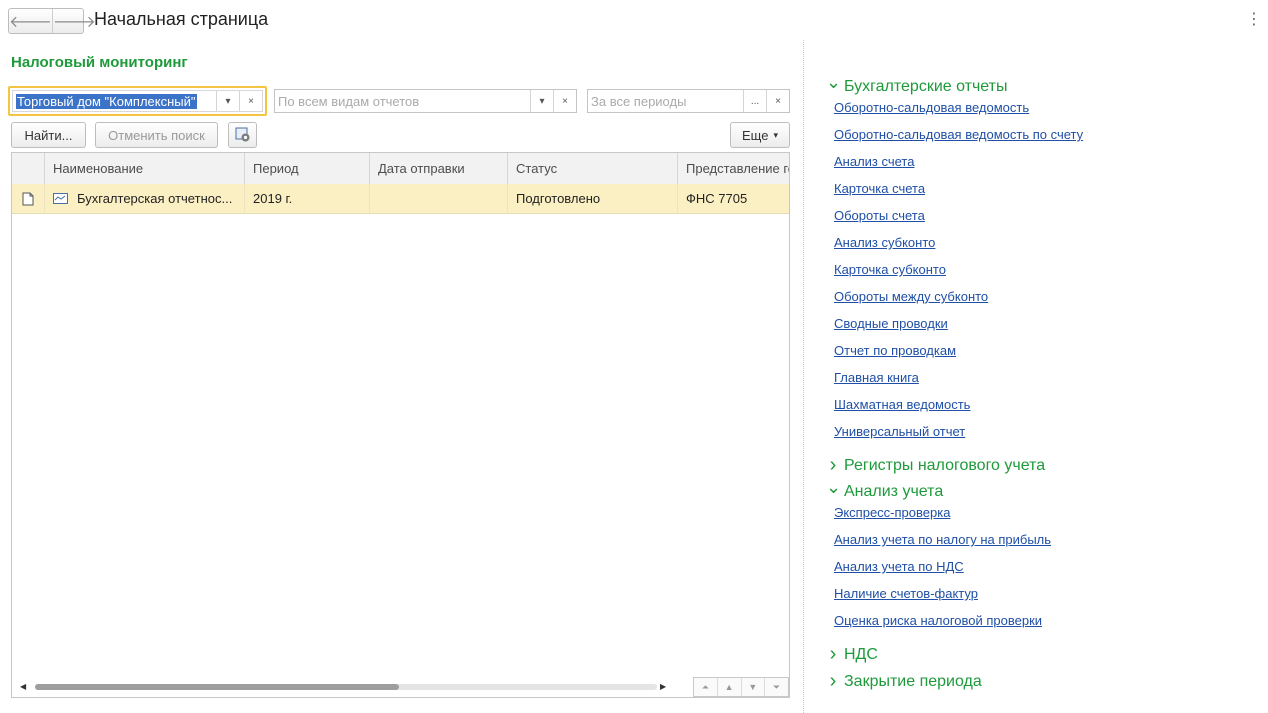 The image size is (1268, 713). I want to click on period-input: За все периоды, so click(665, 101).